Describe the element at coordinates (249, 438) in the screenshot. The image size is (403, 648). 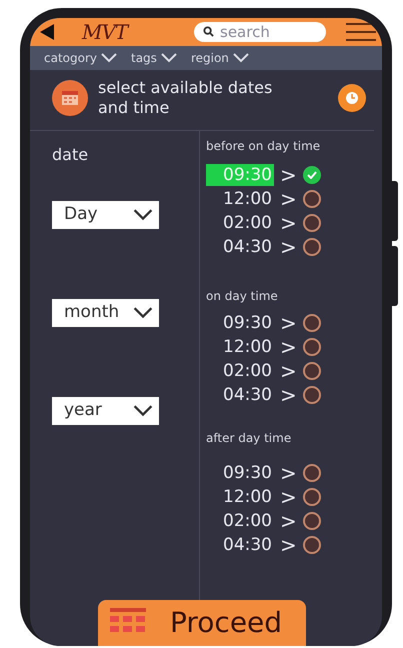
I see `section-title: after day time` at that location.